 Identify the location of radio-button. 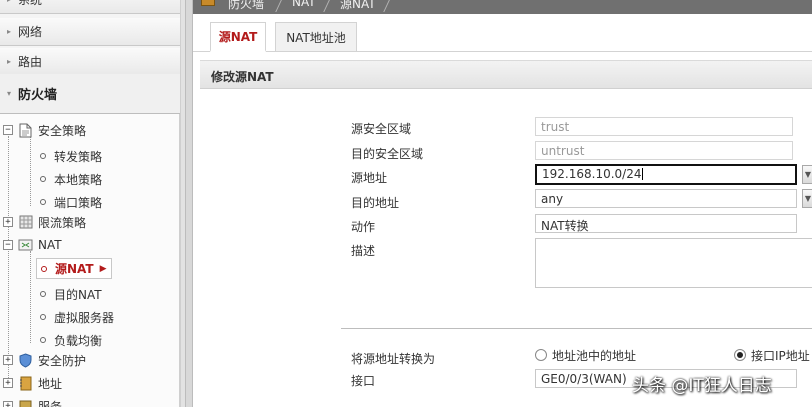
(541, 355).